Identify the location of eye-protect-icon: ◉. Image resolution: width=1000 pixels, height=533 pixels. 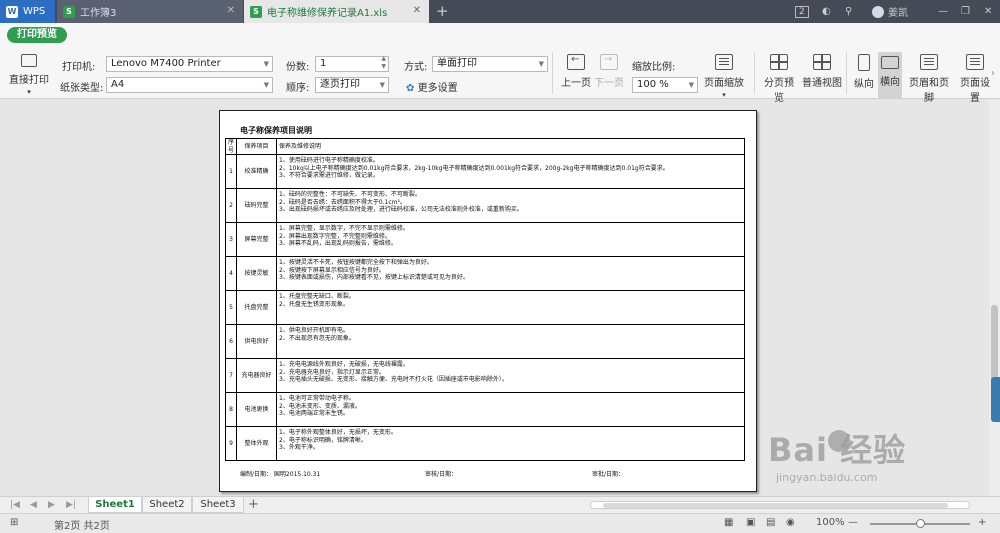
(790, 522).